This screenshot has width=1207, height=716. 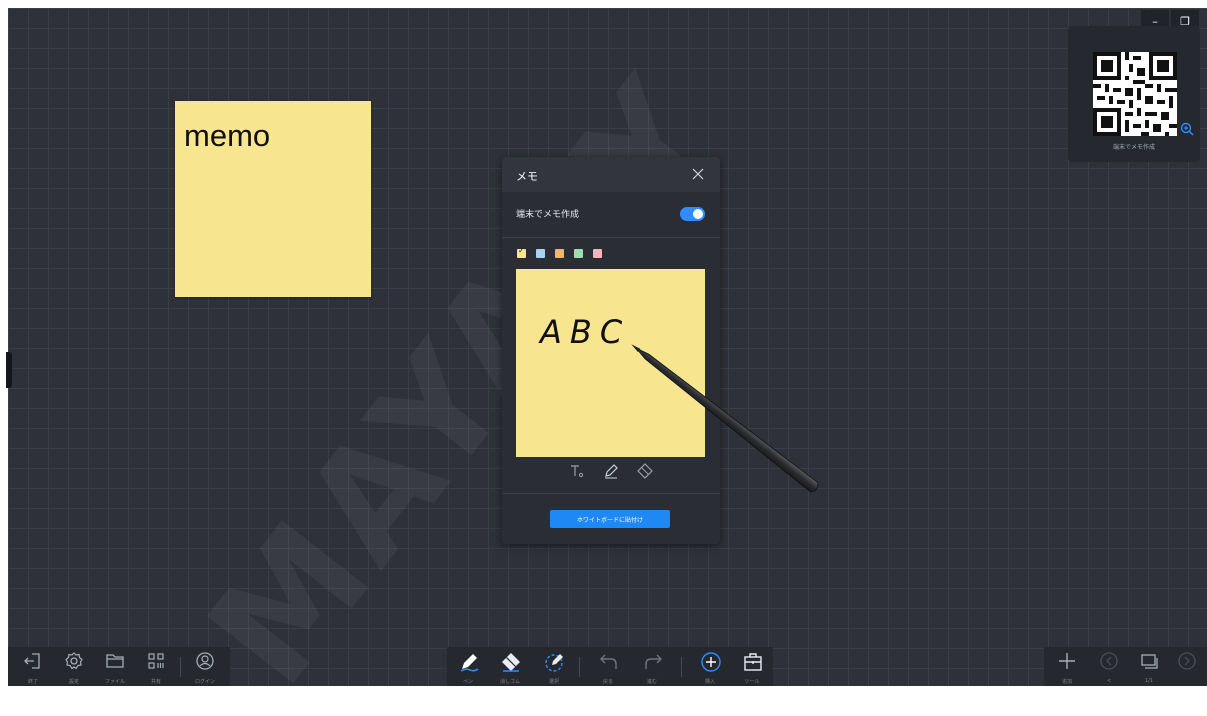 What do you see at coordinates (1187, 661) in the screenshot?
I see `next-icon` at bounding box center [1187, 661].